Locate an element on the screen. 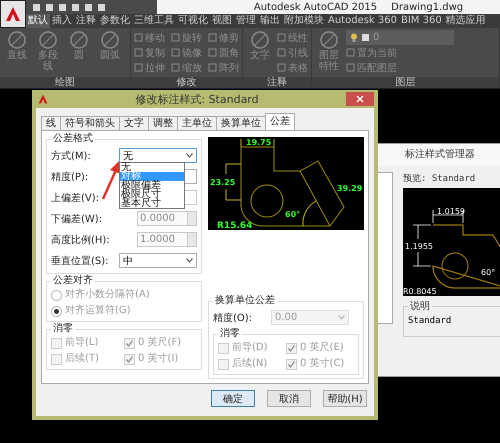 This screenshot has height=443, width=500. group-title: 公差对齐 is located at coordinates (73, 281).